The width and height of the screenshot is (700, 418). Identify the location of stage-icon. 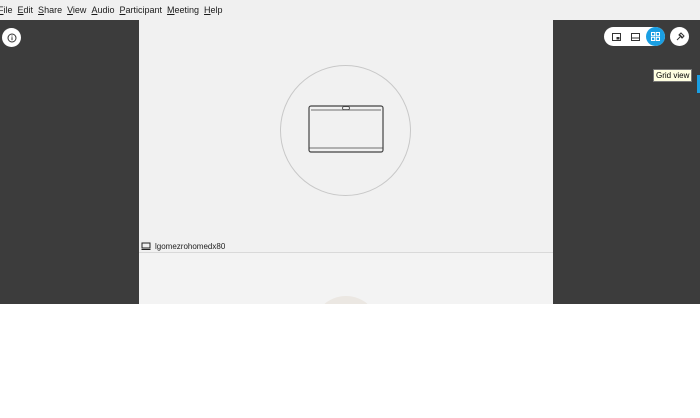
(635, 36).